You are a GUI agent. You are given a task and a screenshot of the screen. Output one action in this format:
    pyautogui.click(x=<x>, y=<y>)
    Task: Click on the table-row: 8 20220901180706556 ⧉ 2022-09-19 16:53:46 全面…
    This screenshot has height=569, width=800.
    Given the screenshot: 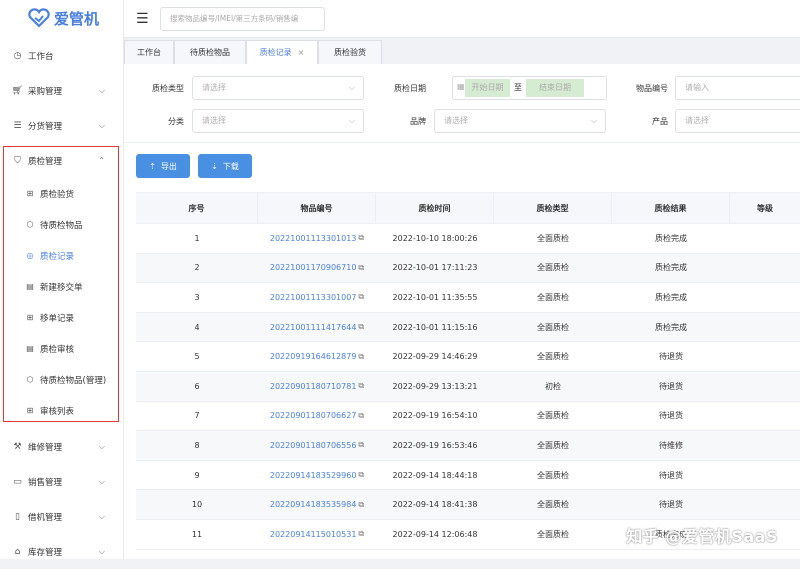 What is the action you would take?
    pyautogui.click(x=468, y=446)
    